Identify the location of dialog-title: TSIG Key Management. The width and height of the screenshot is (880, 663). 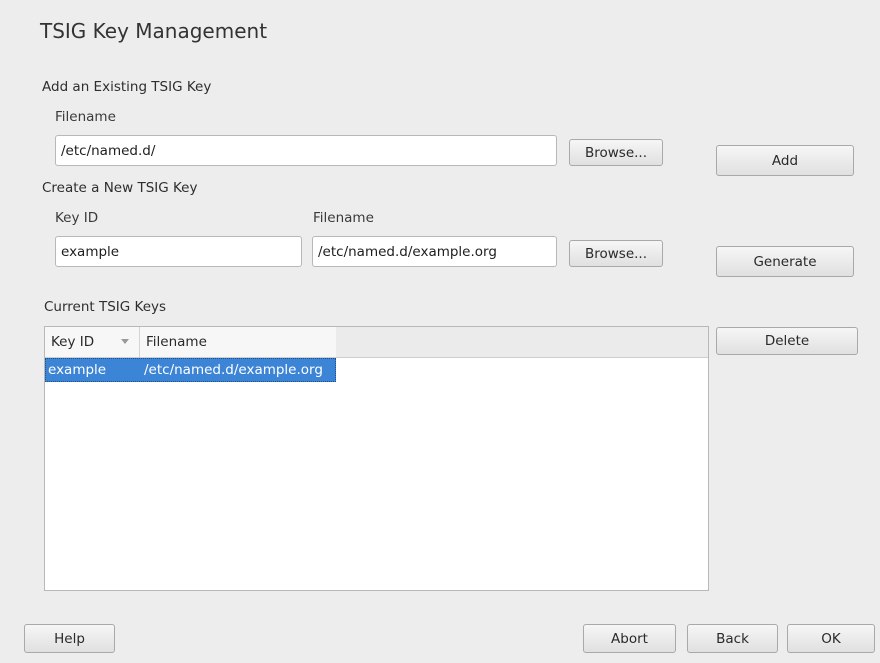
(154, 31).